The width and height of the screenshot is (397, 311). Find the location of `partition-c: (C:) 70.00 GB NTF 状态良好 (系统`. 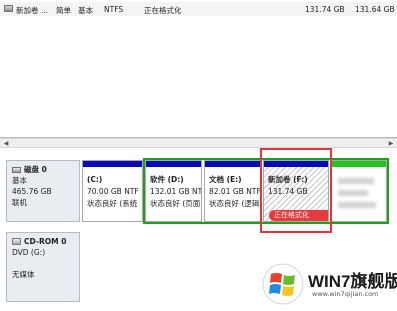

partition-c: (C:) 70.00 GB NTF 状态良好 (系统 is located at coordinates (112, 191).